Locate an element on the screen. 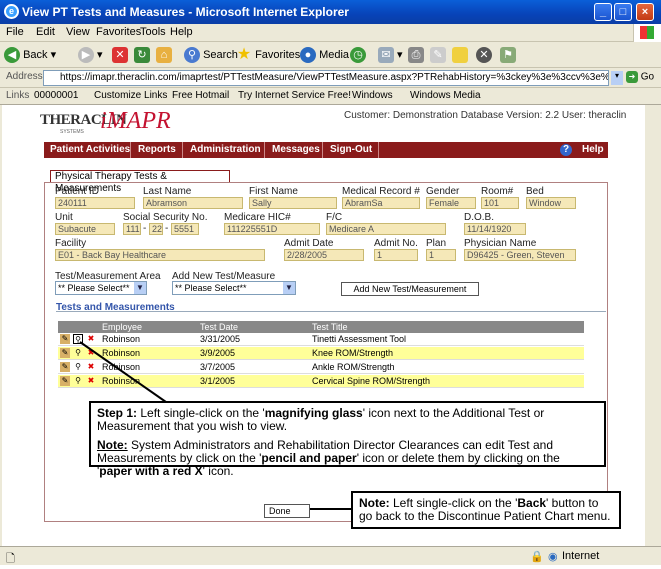  links-label: Links is located at coordinates (18, 95).